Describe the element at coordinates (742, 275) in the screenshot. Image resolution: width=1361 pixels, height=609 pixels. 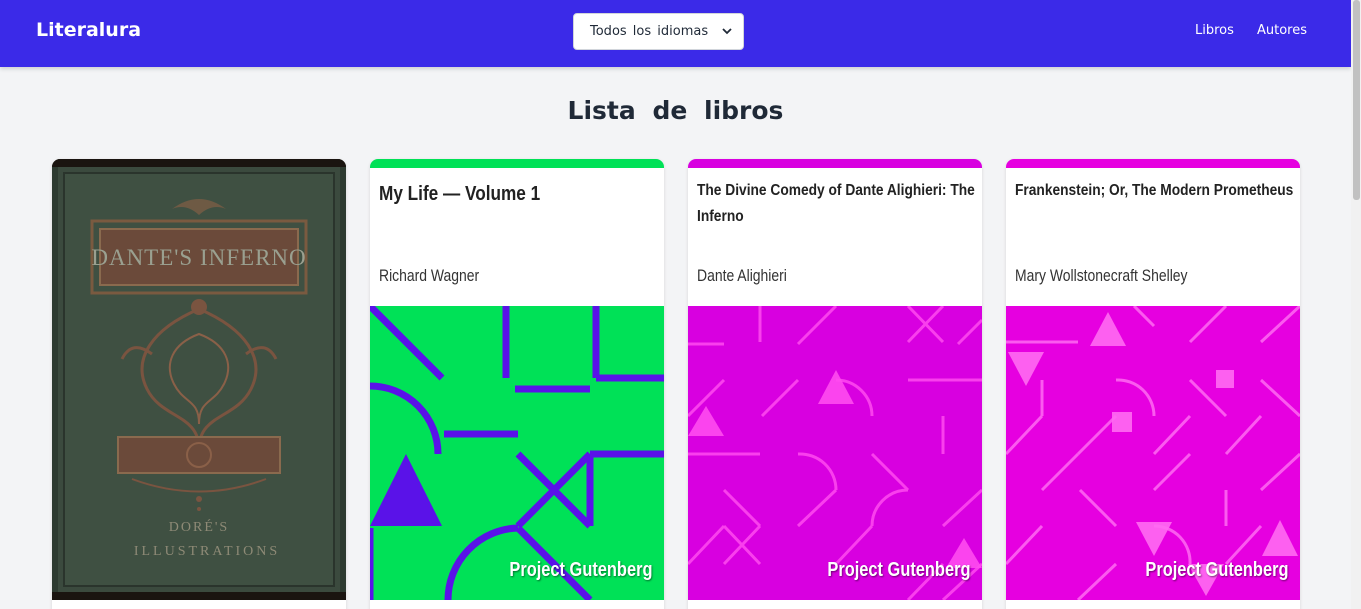
I see `book-author: Dante Alighieri` at that location.